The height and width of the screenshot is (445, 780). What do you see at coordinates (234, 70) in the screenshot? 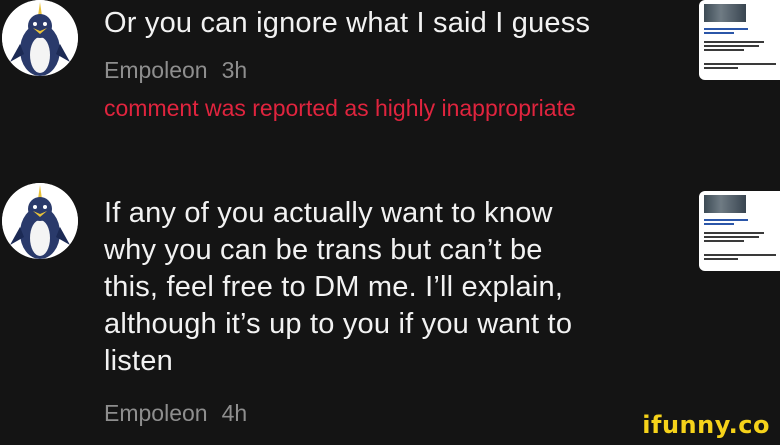
I see `comment-time: 3h` at bounding box center [234, 70].